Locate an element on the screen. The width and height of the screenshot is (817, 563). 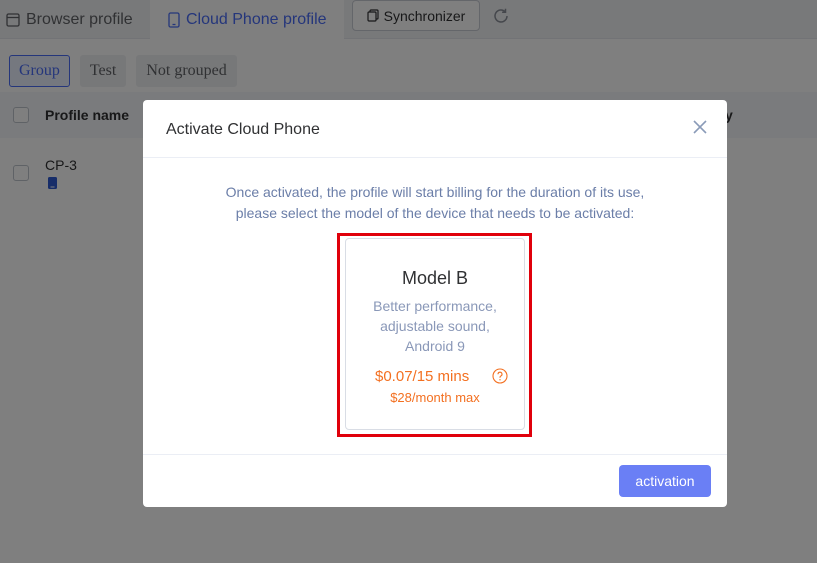
model-desc-line-1: Better performance, is located at coordinates (435, 306).